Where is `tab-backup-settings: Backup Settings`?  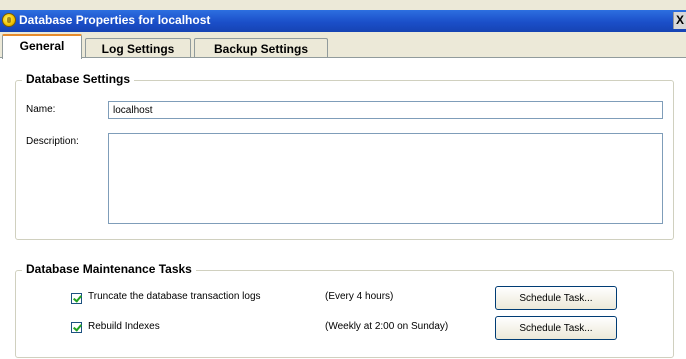
tab-backup-settings: Backup Settings is located at coordinates (261, 48).